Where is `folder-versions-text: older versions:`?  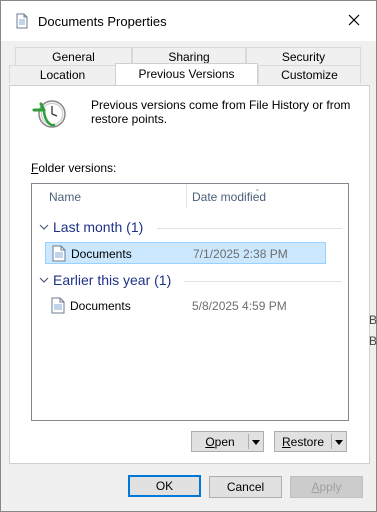 folder-versions-text: older versions: is located at coordinates (77, 168).